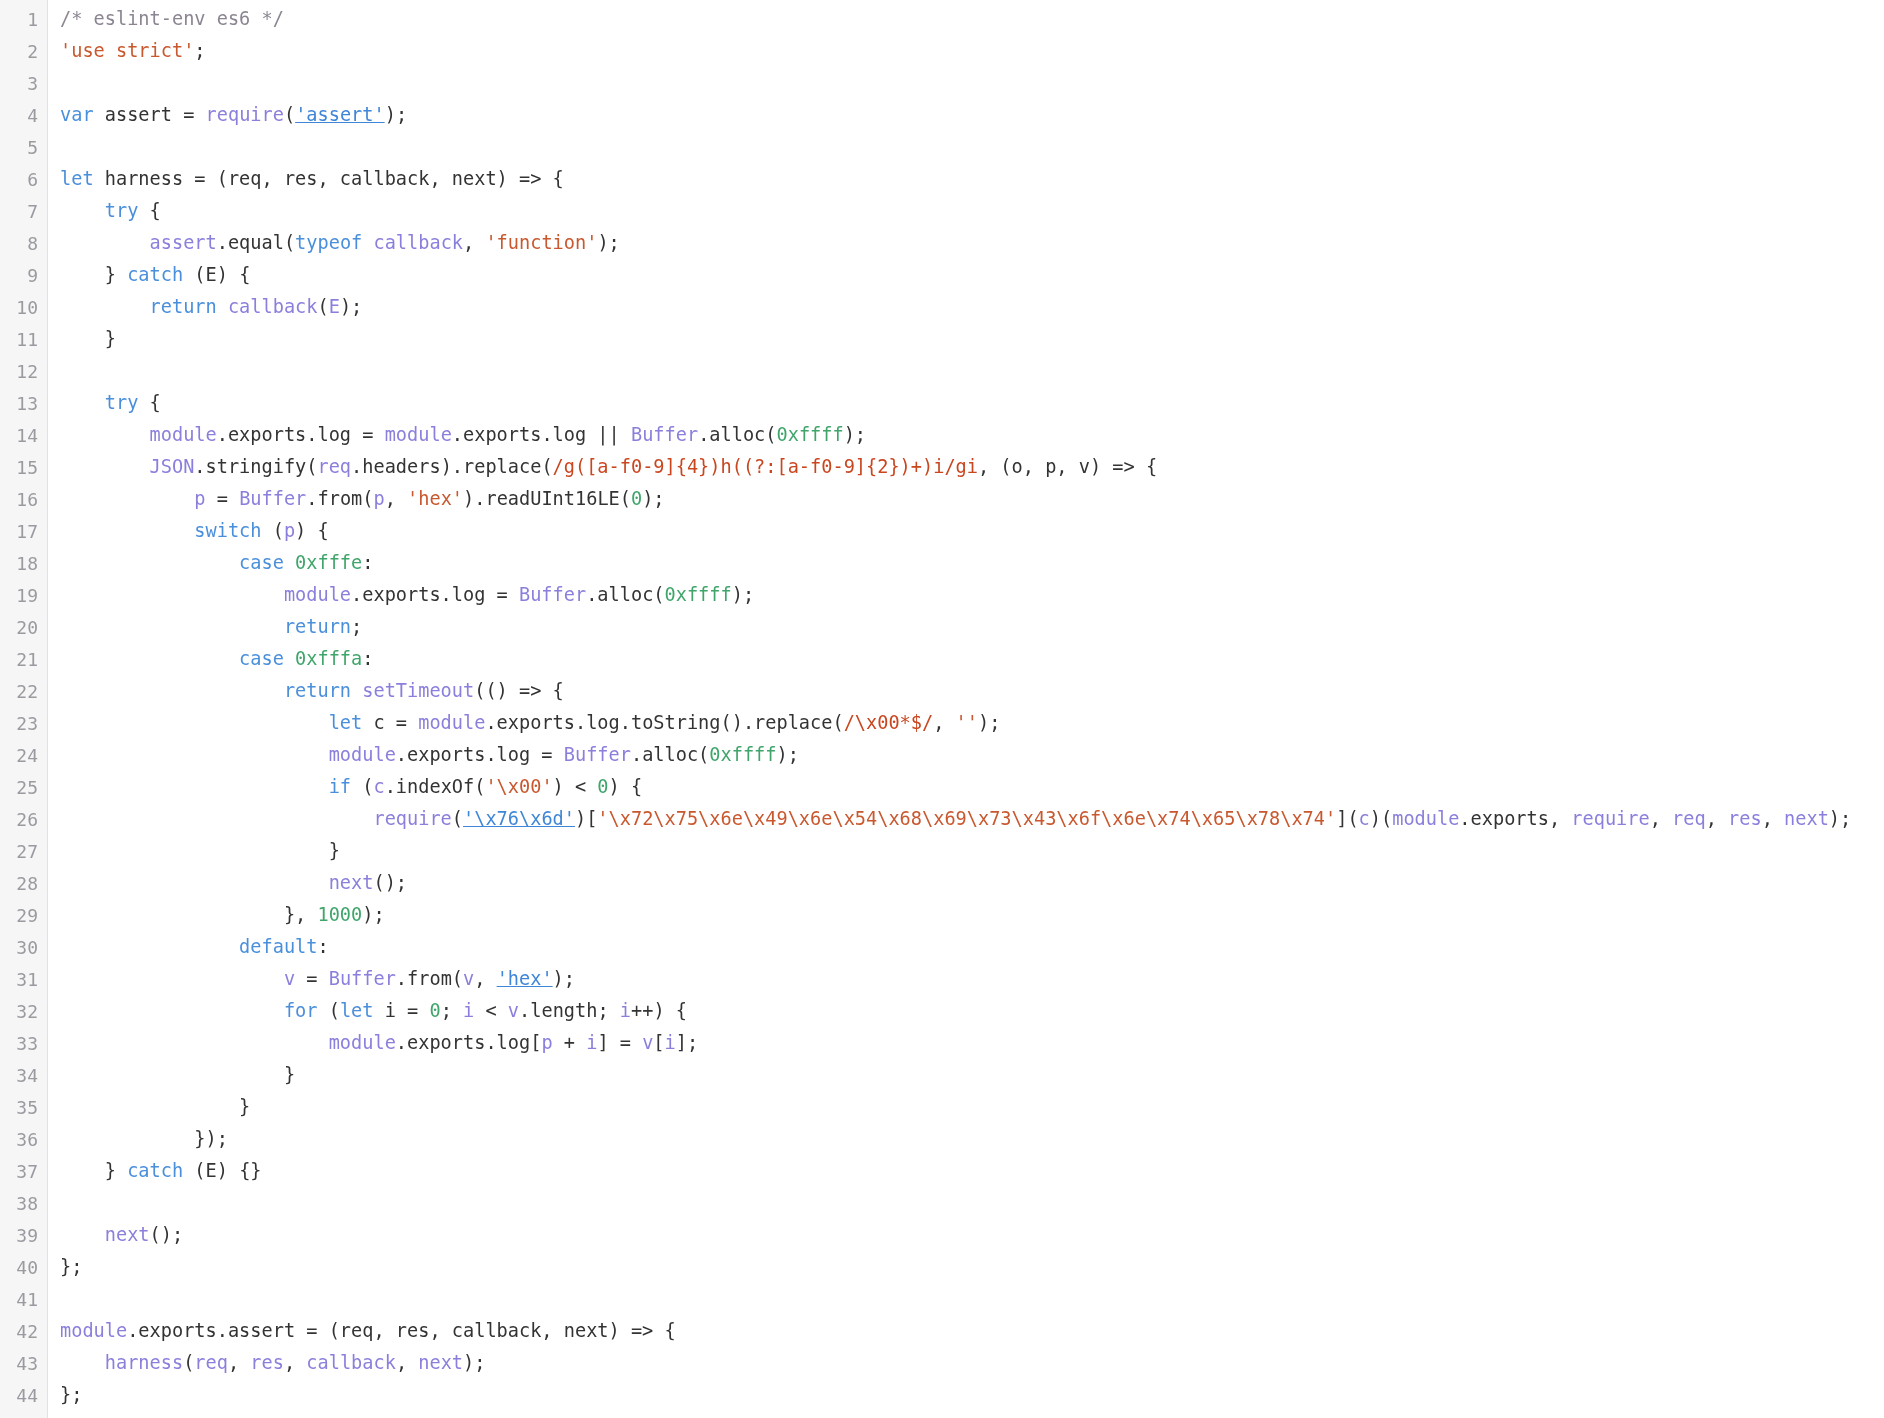 The image size is (1884, 1418). I want to click on line-number: 1, so click(32, 19).